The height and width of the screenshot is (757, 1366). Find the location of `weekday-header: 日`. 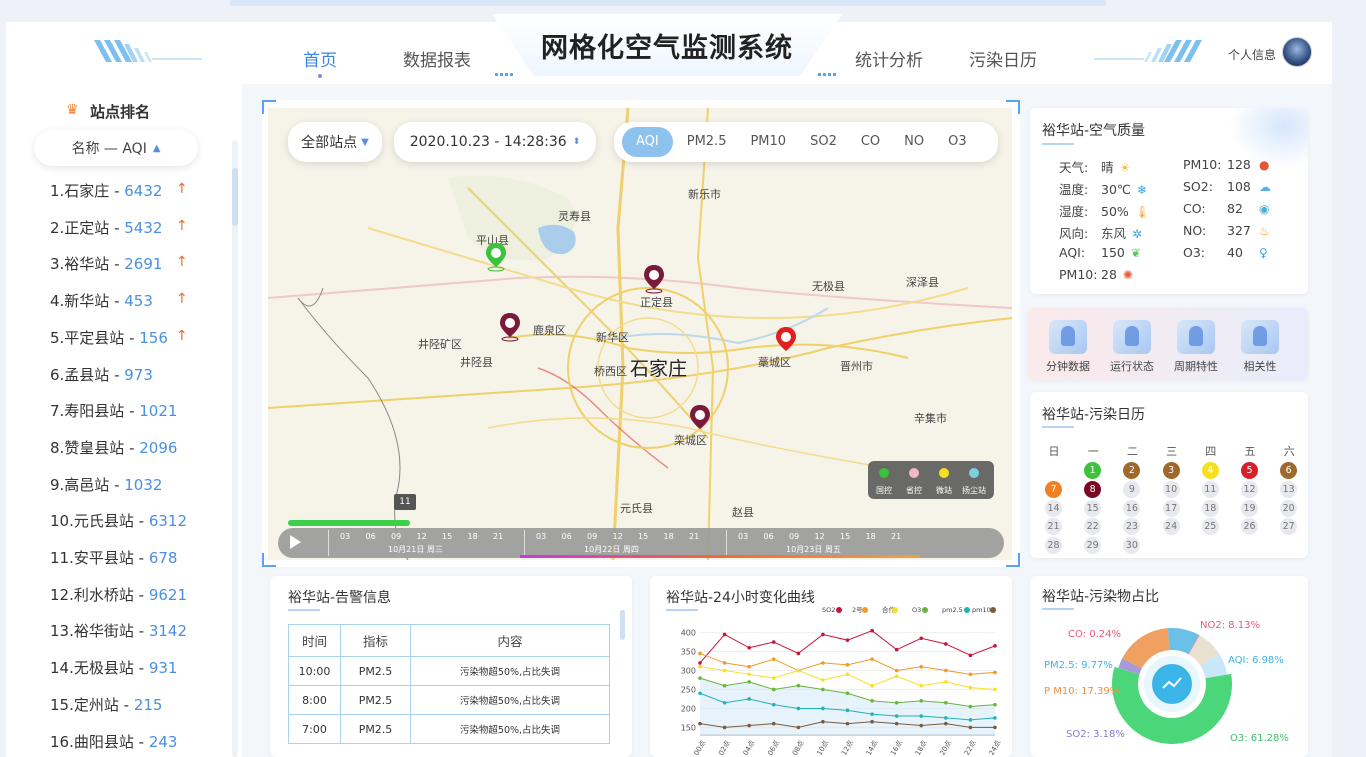

weekday-header: 日 is located at coordinates (1054, 451).